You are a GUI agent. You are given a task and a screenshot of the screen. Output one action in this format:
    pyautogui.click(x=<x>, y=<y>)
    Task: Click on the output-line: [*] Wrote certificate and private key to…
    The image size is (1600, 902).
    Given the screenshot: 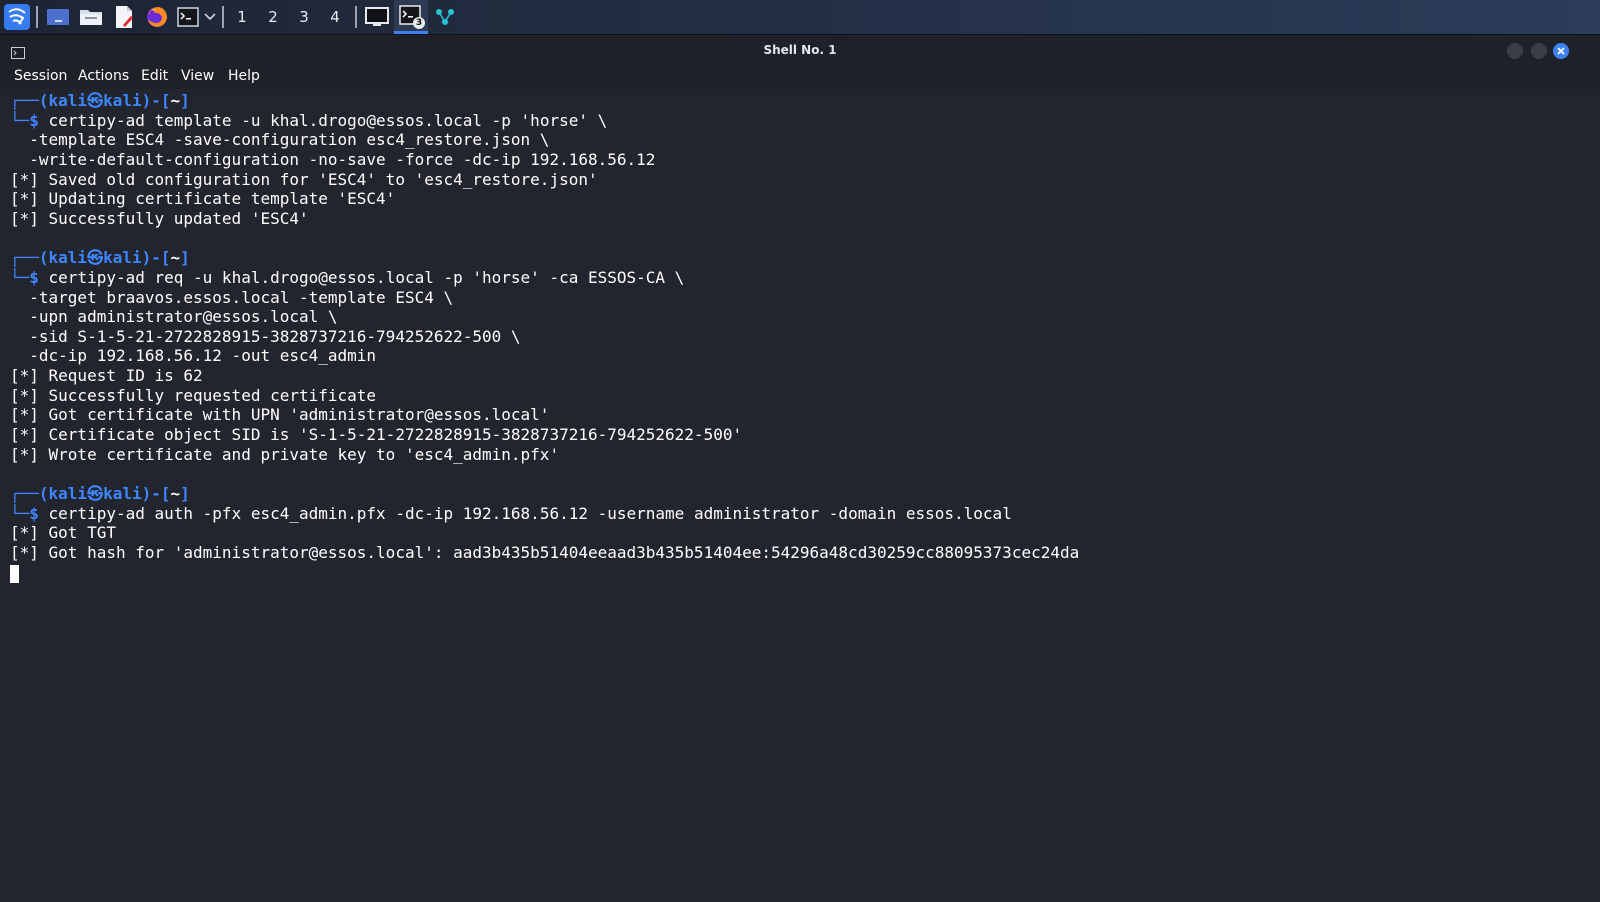 What is the action you would take?
    pyautogui.click(x=285, y=454)
    